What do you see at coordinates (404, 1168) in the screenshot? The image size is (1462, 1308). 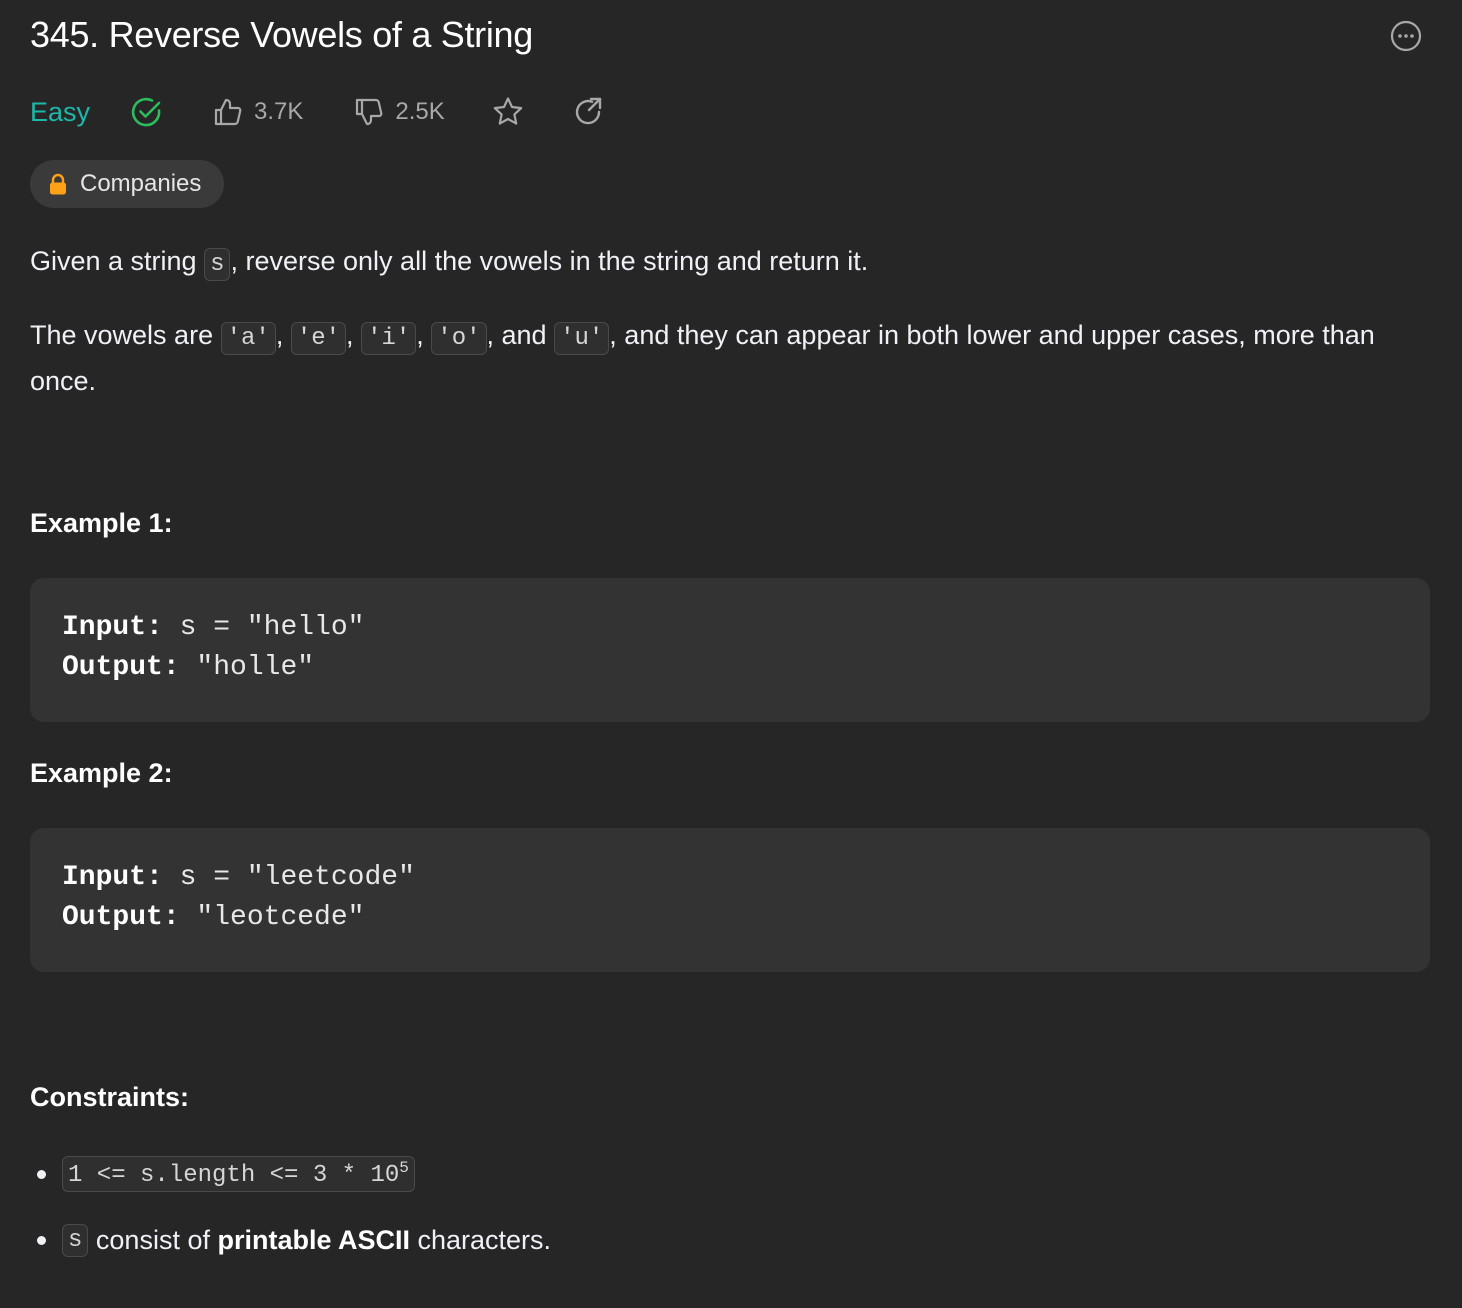 I see `constraint-exponent: 5` at bounding box center [404, 1168].